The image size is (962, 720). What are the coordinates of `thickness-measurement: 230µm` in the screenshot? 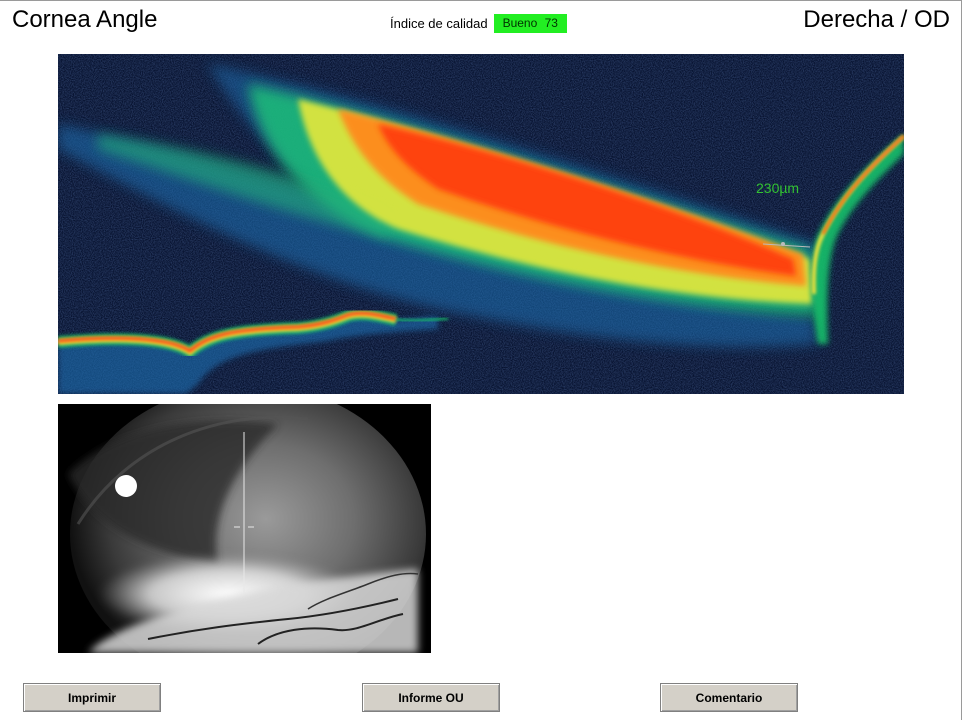 It's located at (778, 188).